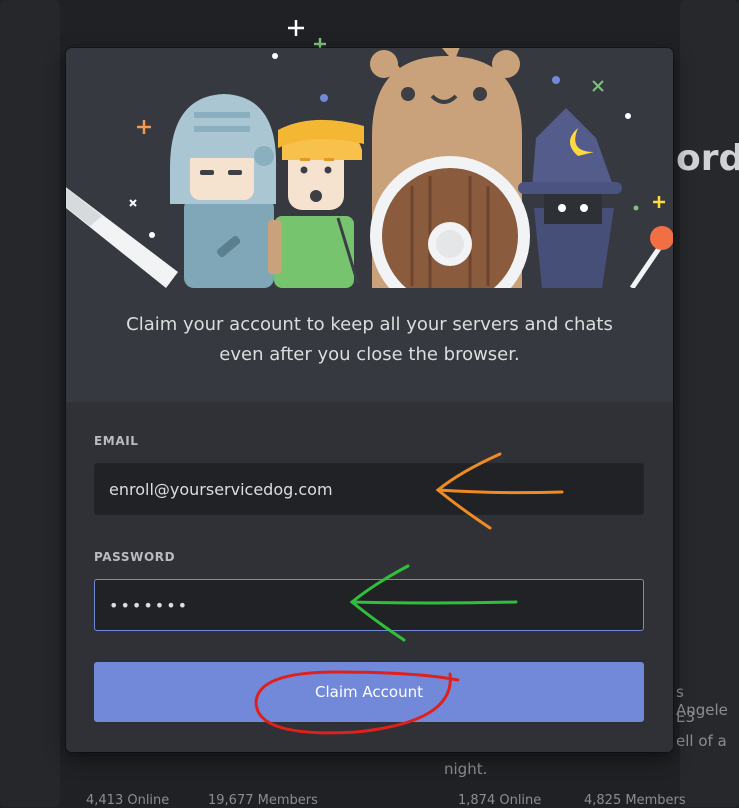 Image resolution: width=739 pixels, height=808 pixels. I want to click on background-member-count: 19,677 Members, so click(263, 800).